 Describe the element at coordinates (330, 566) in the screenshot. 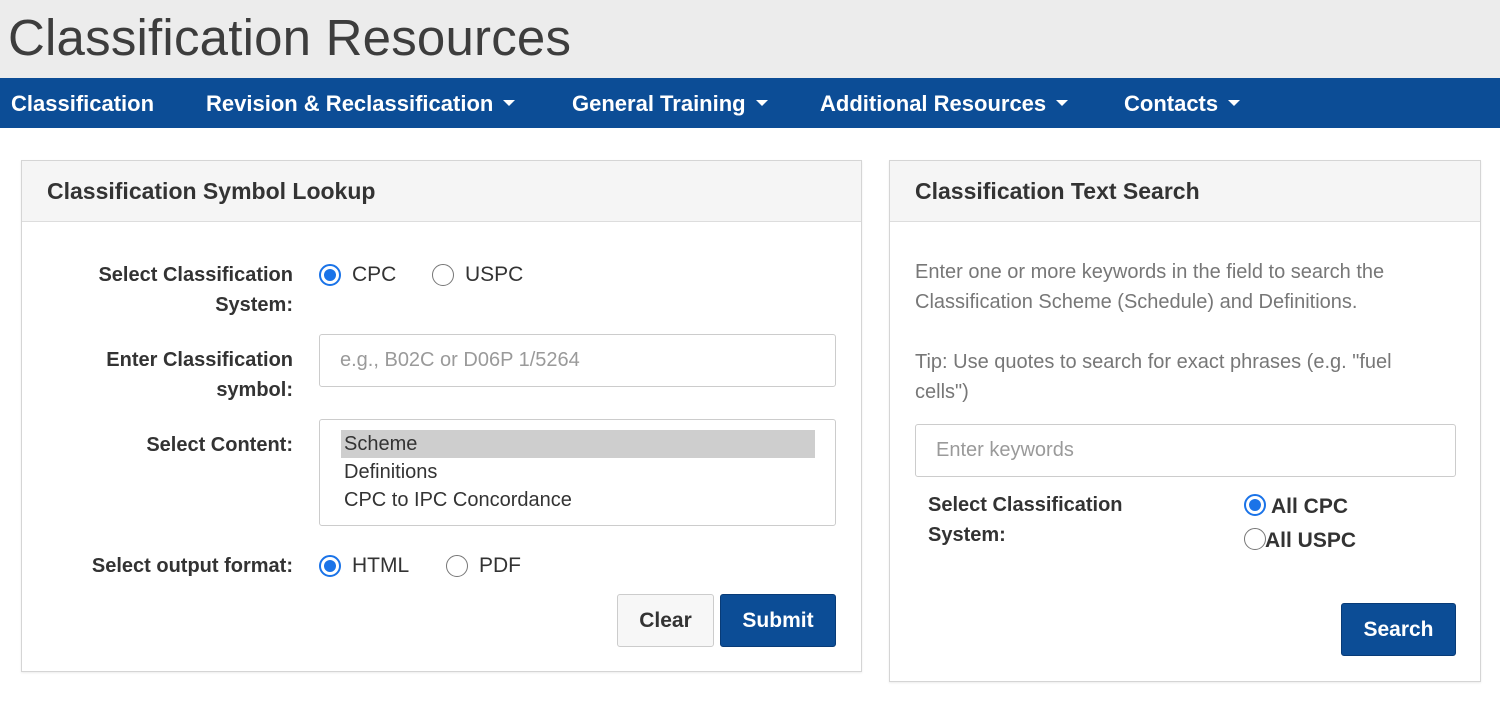

I see `html-radio` at that location.